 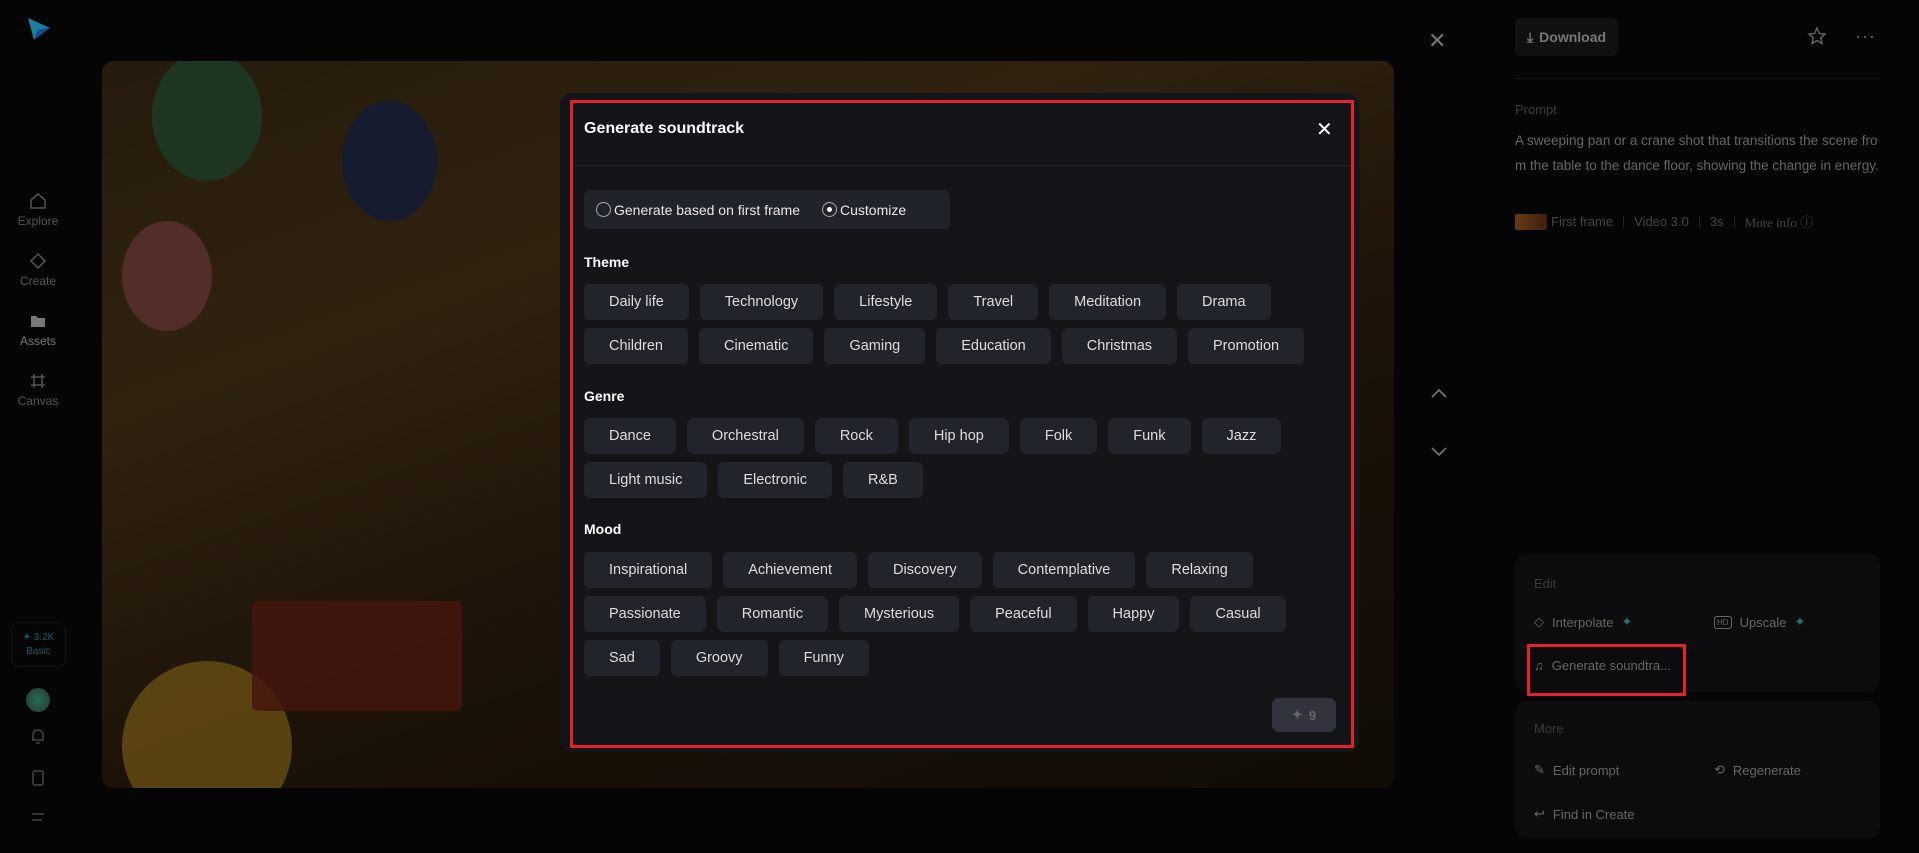 What do you see at coordinates (1539, 621) in the screenshot?
I see `interpolate-icon: ◇` at bounding box center [1539, 621].